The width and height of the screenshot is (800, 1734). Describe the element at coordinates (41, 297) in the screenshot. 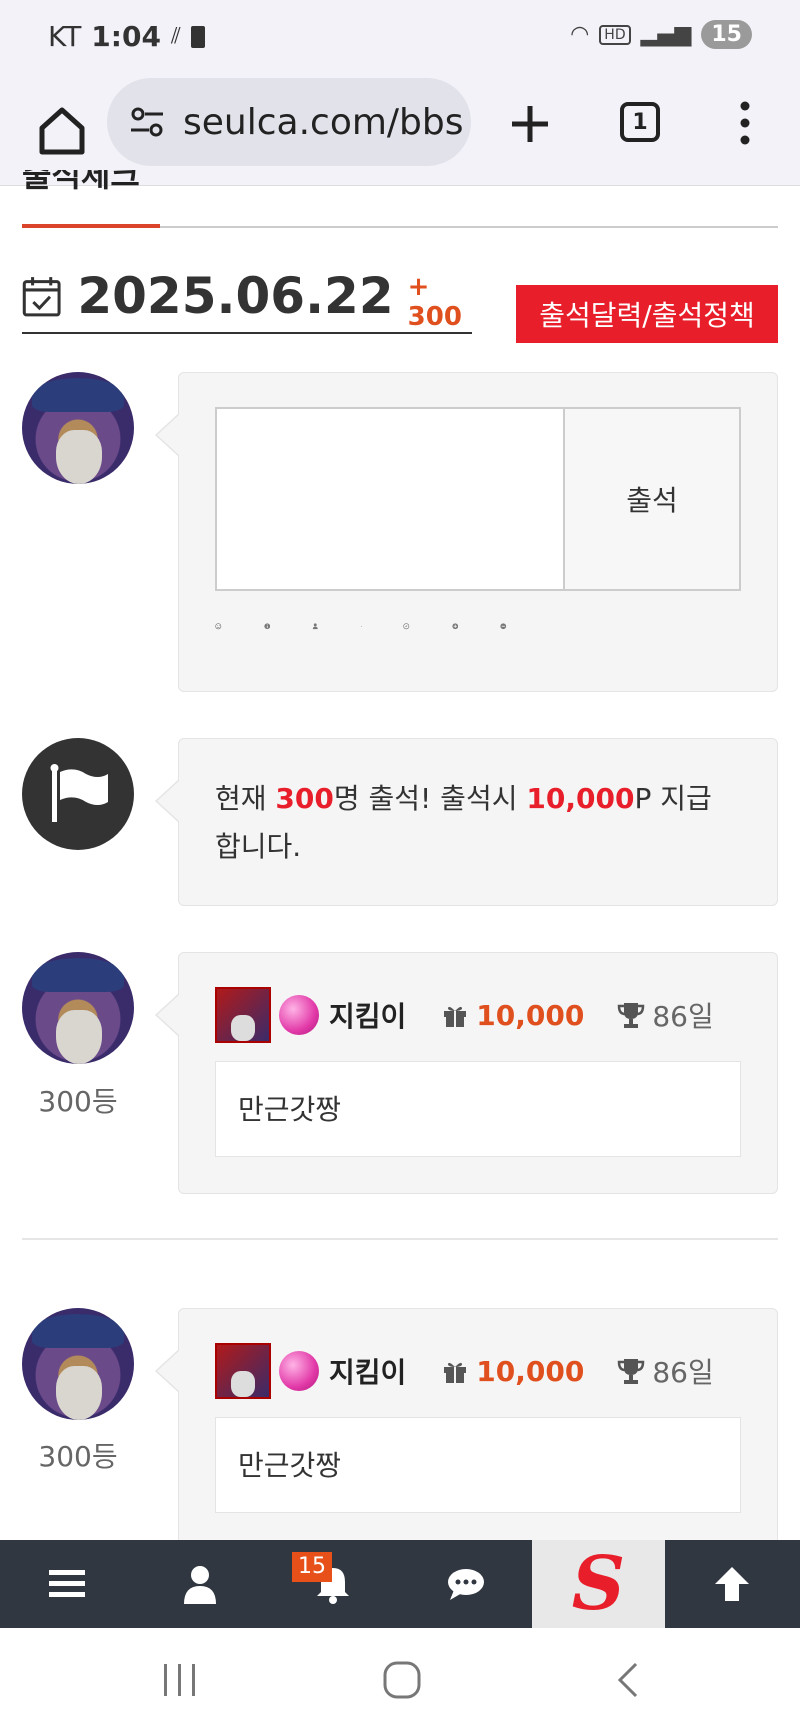

I see `calendar-check-icon` at that location.